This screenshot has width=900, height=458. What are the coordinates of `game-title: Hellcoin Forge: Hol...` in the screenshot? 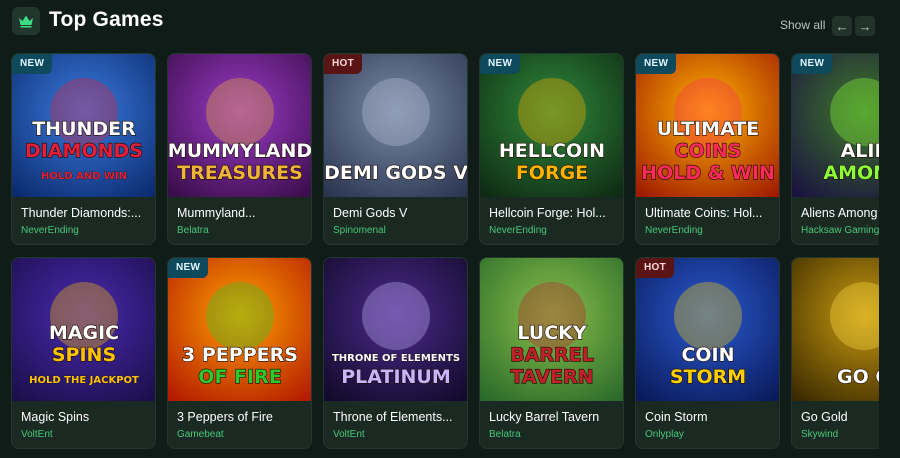 It's located at (555, 213).